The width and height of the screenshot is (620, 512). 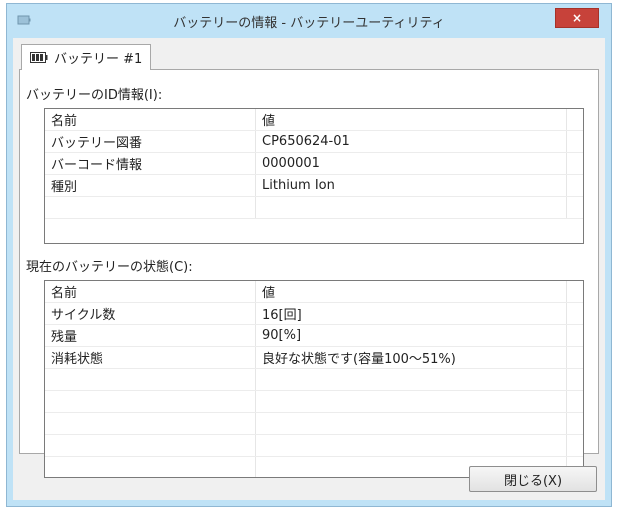 I want to click on battery-icon, so click(x=39, y=57).